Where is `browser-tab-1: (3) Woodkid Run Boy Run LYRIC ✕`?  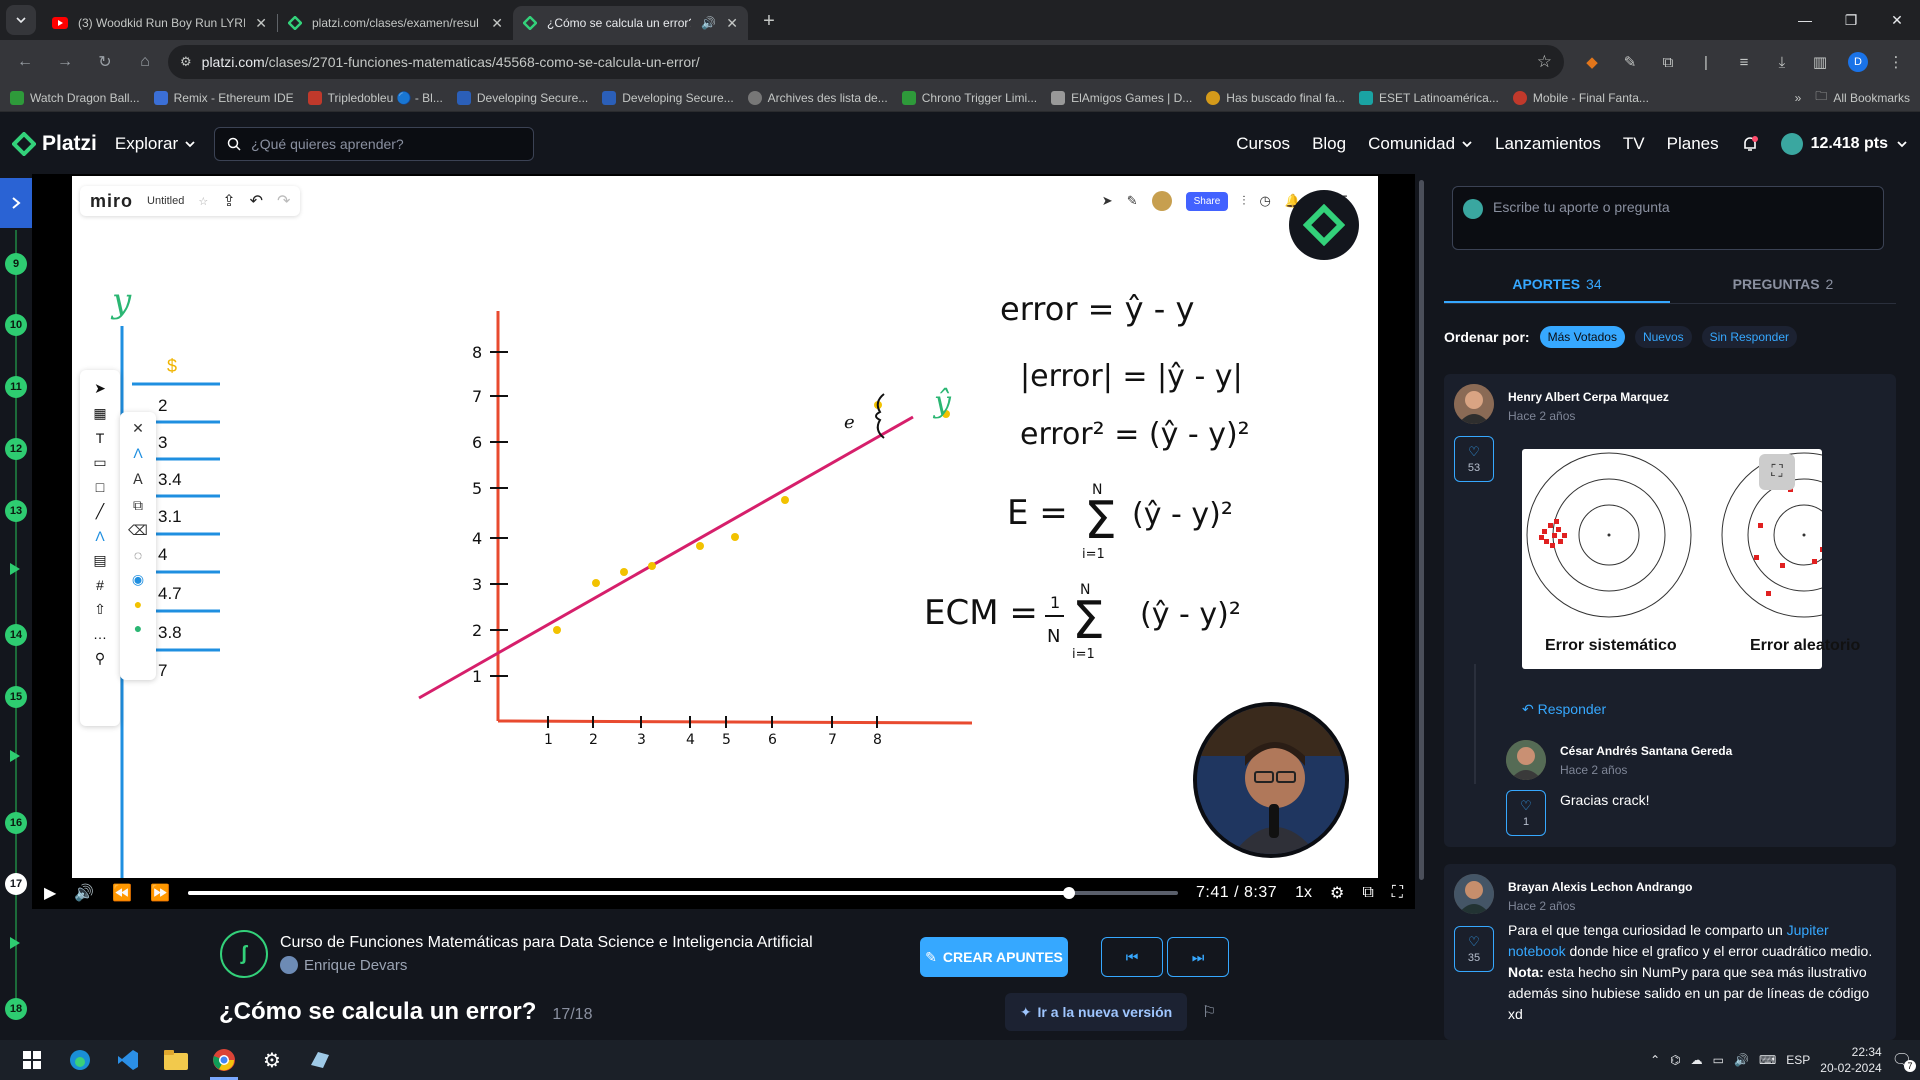 browser-tab-1: (3) Woodkid Run Boy Run LYRIC ✕ is located at coordinates (159, 23).